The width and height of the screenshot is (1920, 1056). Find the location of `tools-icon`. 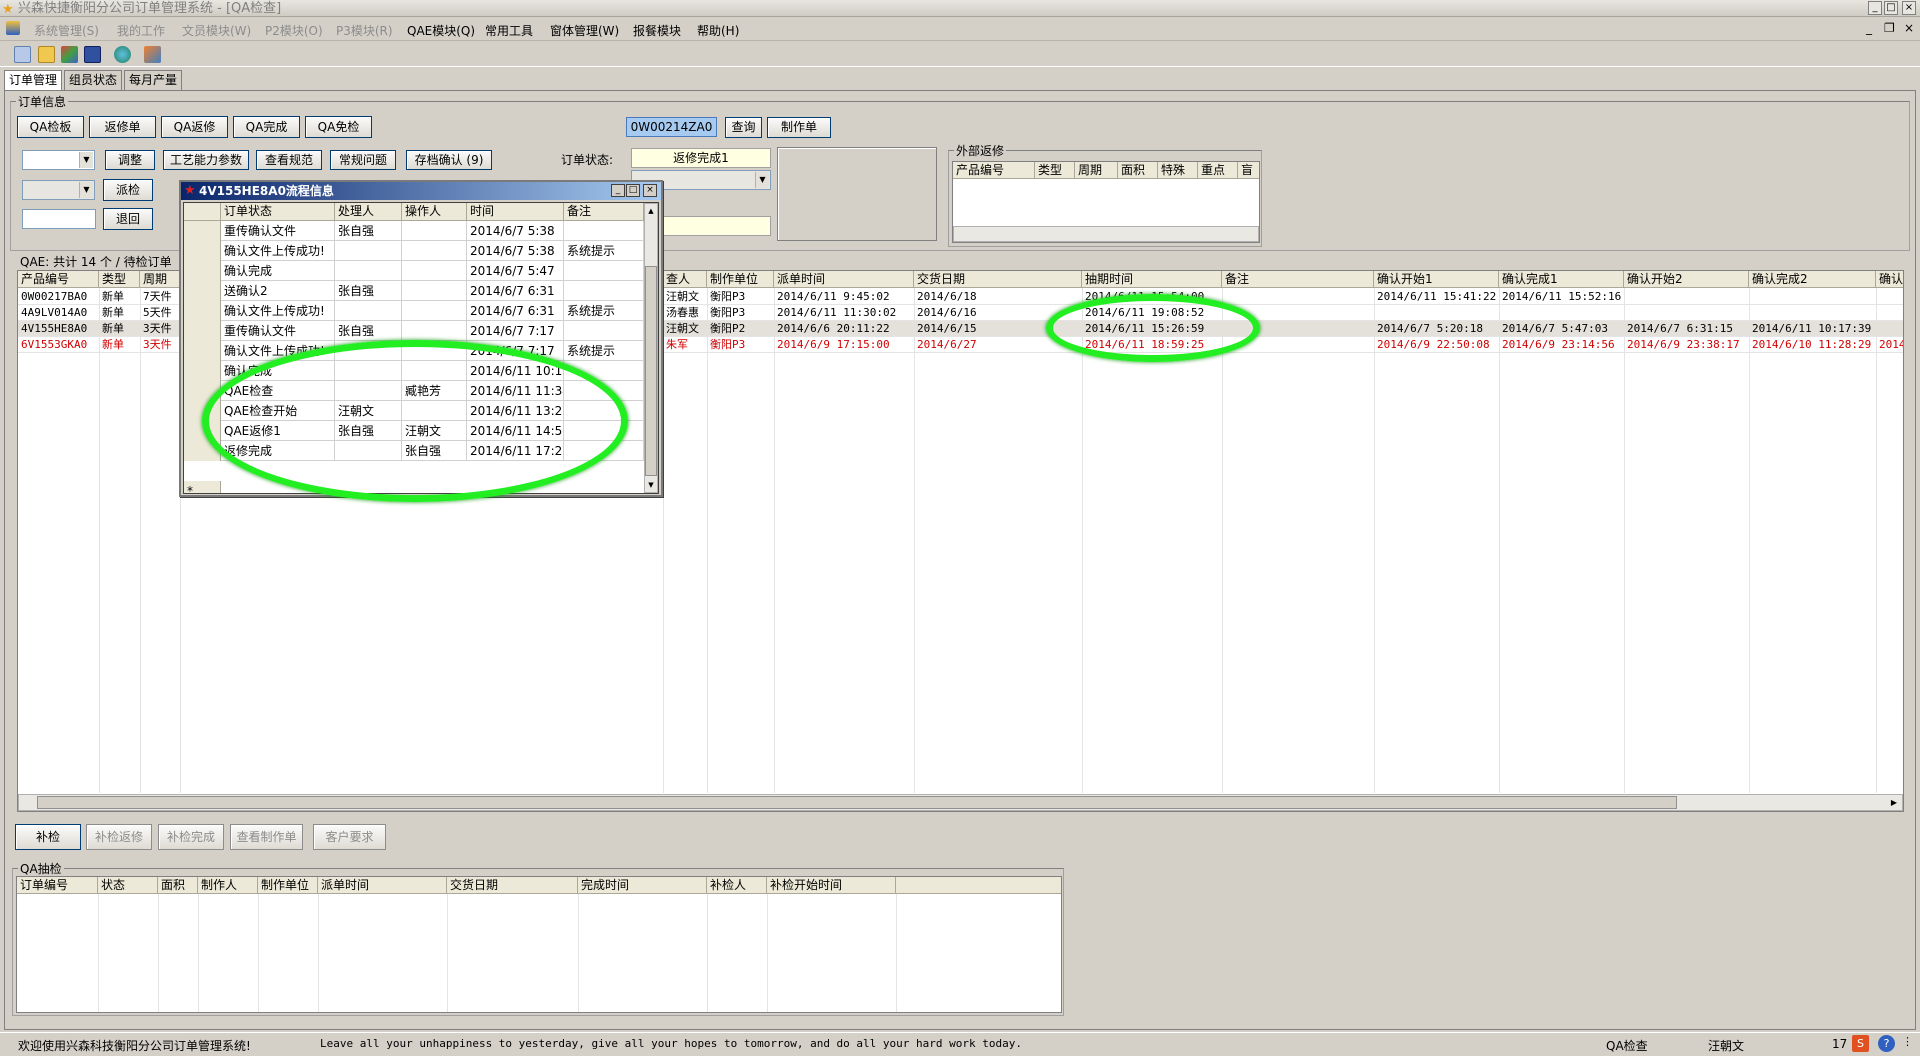

tools-icon is located at coordinates (69, 54).